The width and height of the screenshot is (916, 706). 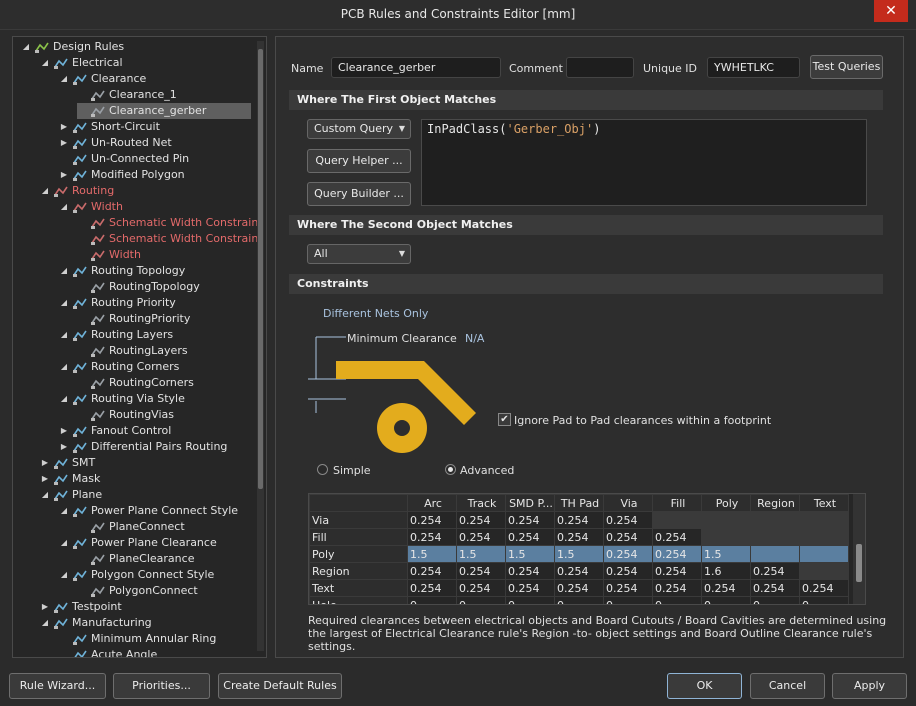 I want to click on second-match-combo: All ▼, so click(x=359, y=254).